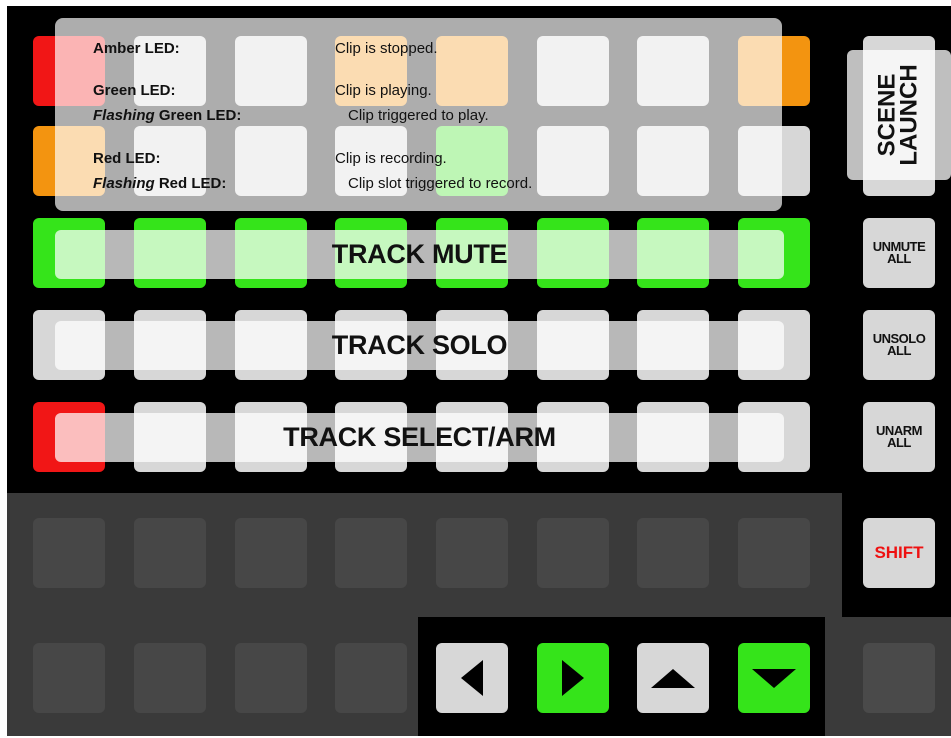 This screenshot has height=738, width=951. I want to click on unsolo-all-label: UNSOLO ALL, so click(899, 345).